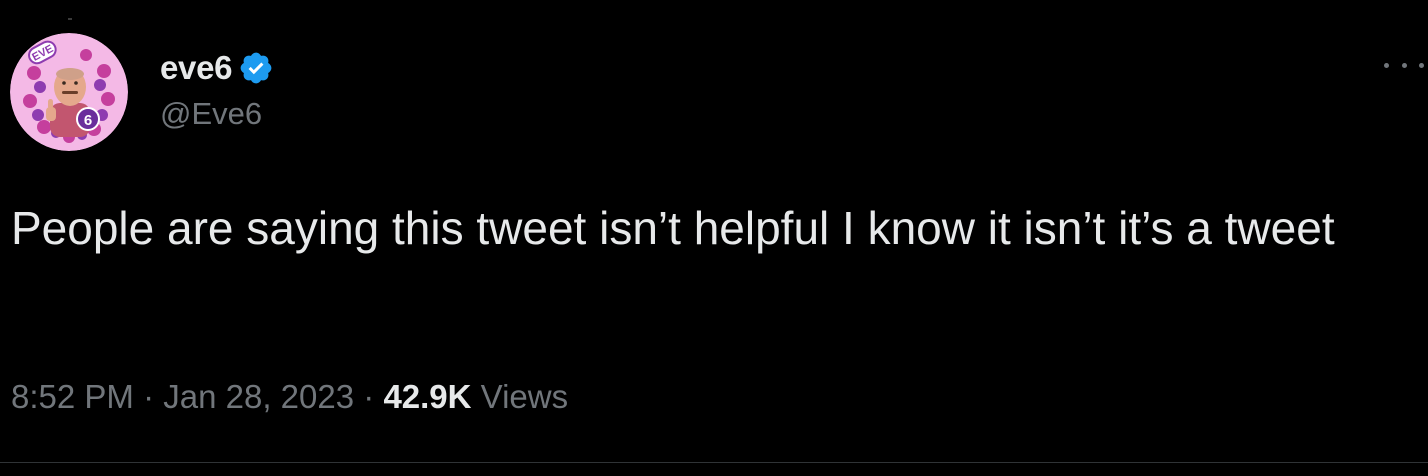  I want to click on views-count: 42.9K, so click(427, 396).